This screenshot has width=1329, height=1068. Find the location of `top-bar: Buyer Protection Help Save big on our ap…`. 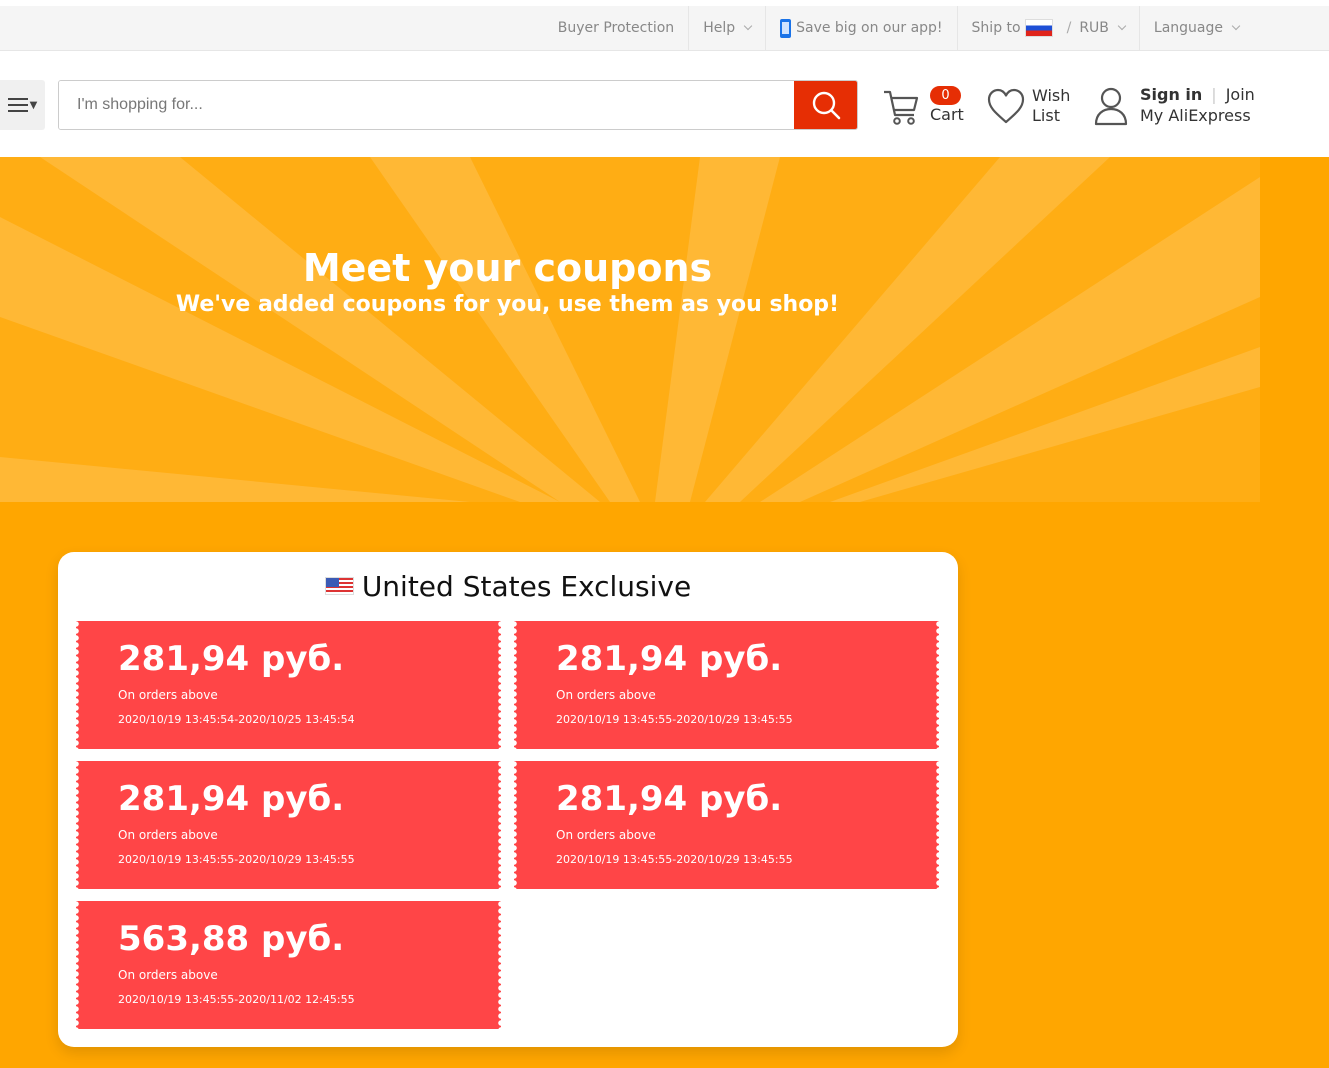

top-bar: Buyer Protection Help Save big on our ap… is located at coordinates (664, 25).